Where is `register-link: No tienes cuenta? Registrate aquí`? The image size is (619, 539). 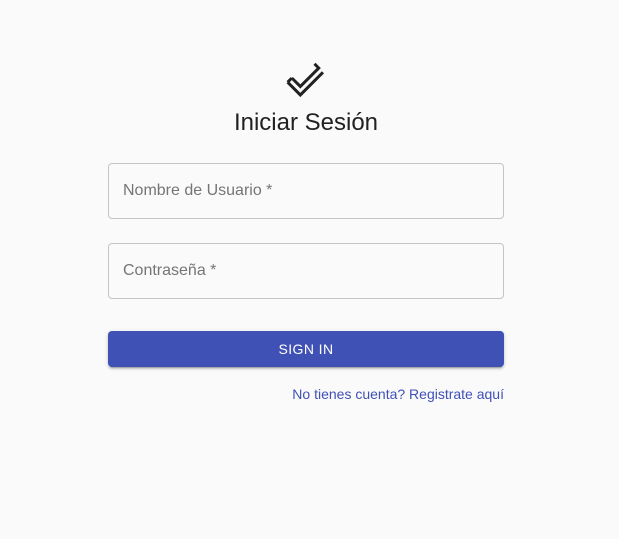
register-link: No tienes cuenta? Registrate aquí is located at coordinates (398, 394).